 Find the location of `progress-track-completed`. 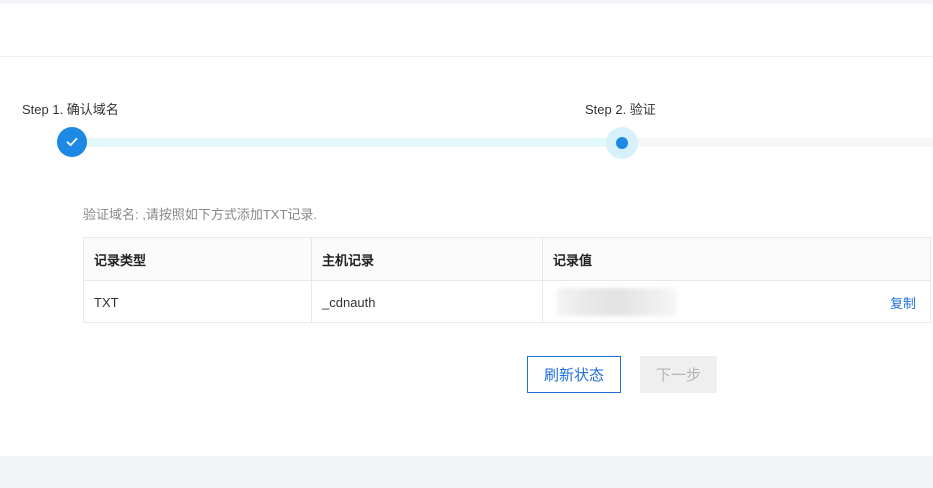

progress-track-completed is located at coordinates (347, 142).